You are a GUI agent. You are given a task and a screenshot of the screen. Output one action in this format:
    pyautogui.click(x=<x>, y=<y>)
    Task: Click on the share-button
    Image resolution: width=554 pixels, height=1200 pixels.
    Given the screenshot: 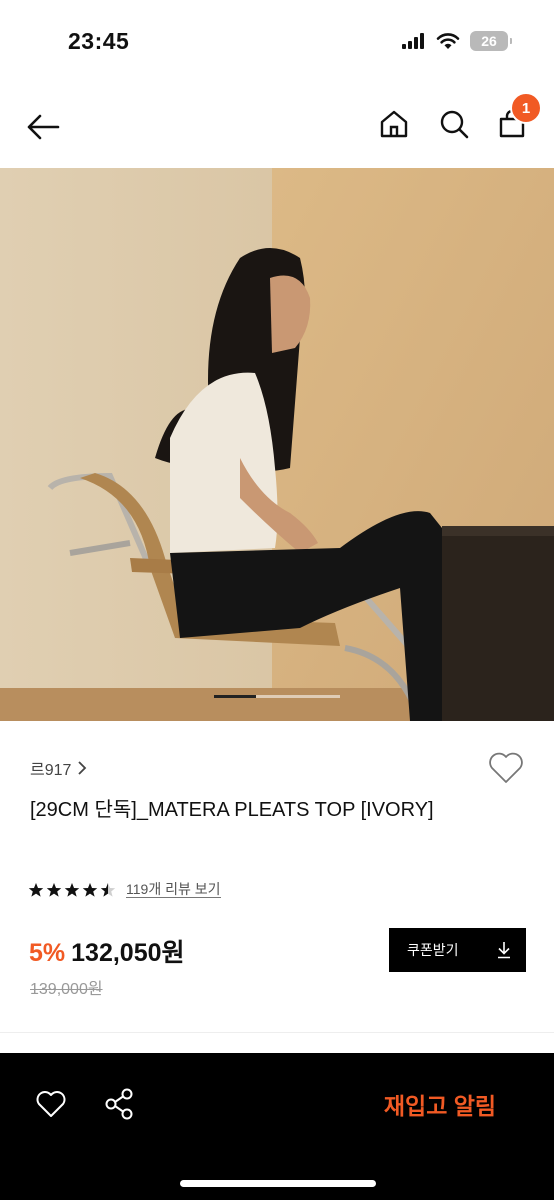 What is the action you would take?
    pyautogui.click(x=119, y=1104)
    